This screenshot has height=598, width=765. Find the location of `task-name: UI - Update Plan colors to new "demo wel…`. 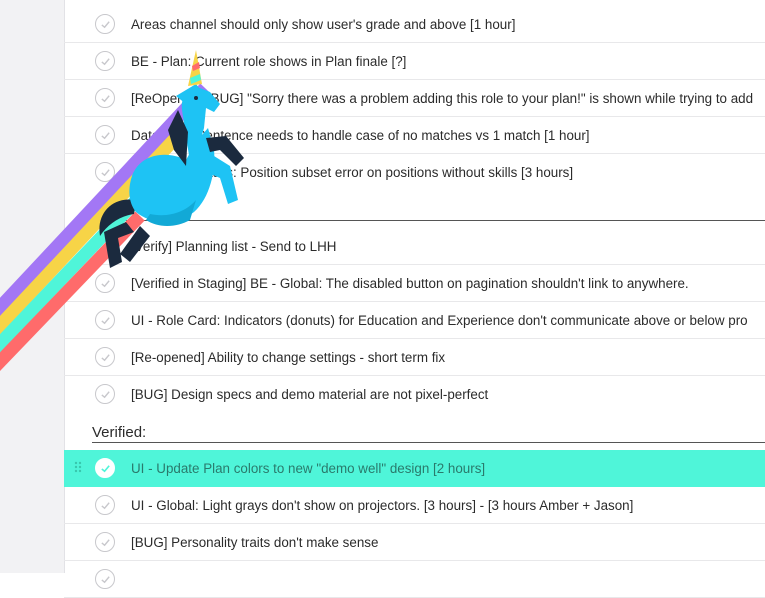

task-name: UI - Update Plan colors to new "demo wel… is located at coordinates (448, 468).